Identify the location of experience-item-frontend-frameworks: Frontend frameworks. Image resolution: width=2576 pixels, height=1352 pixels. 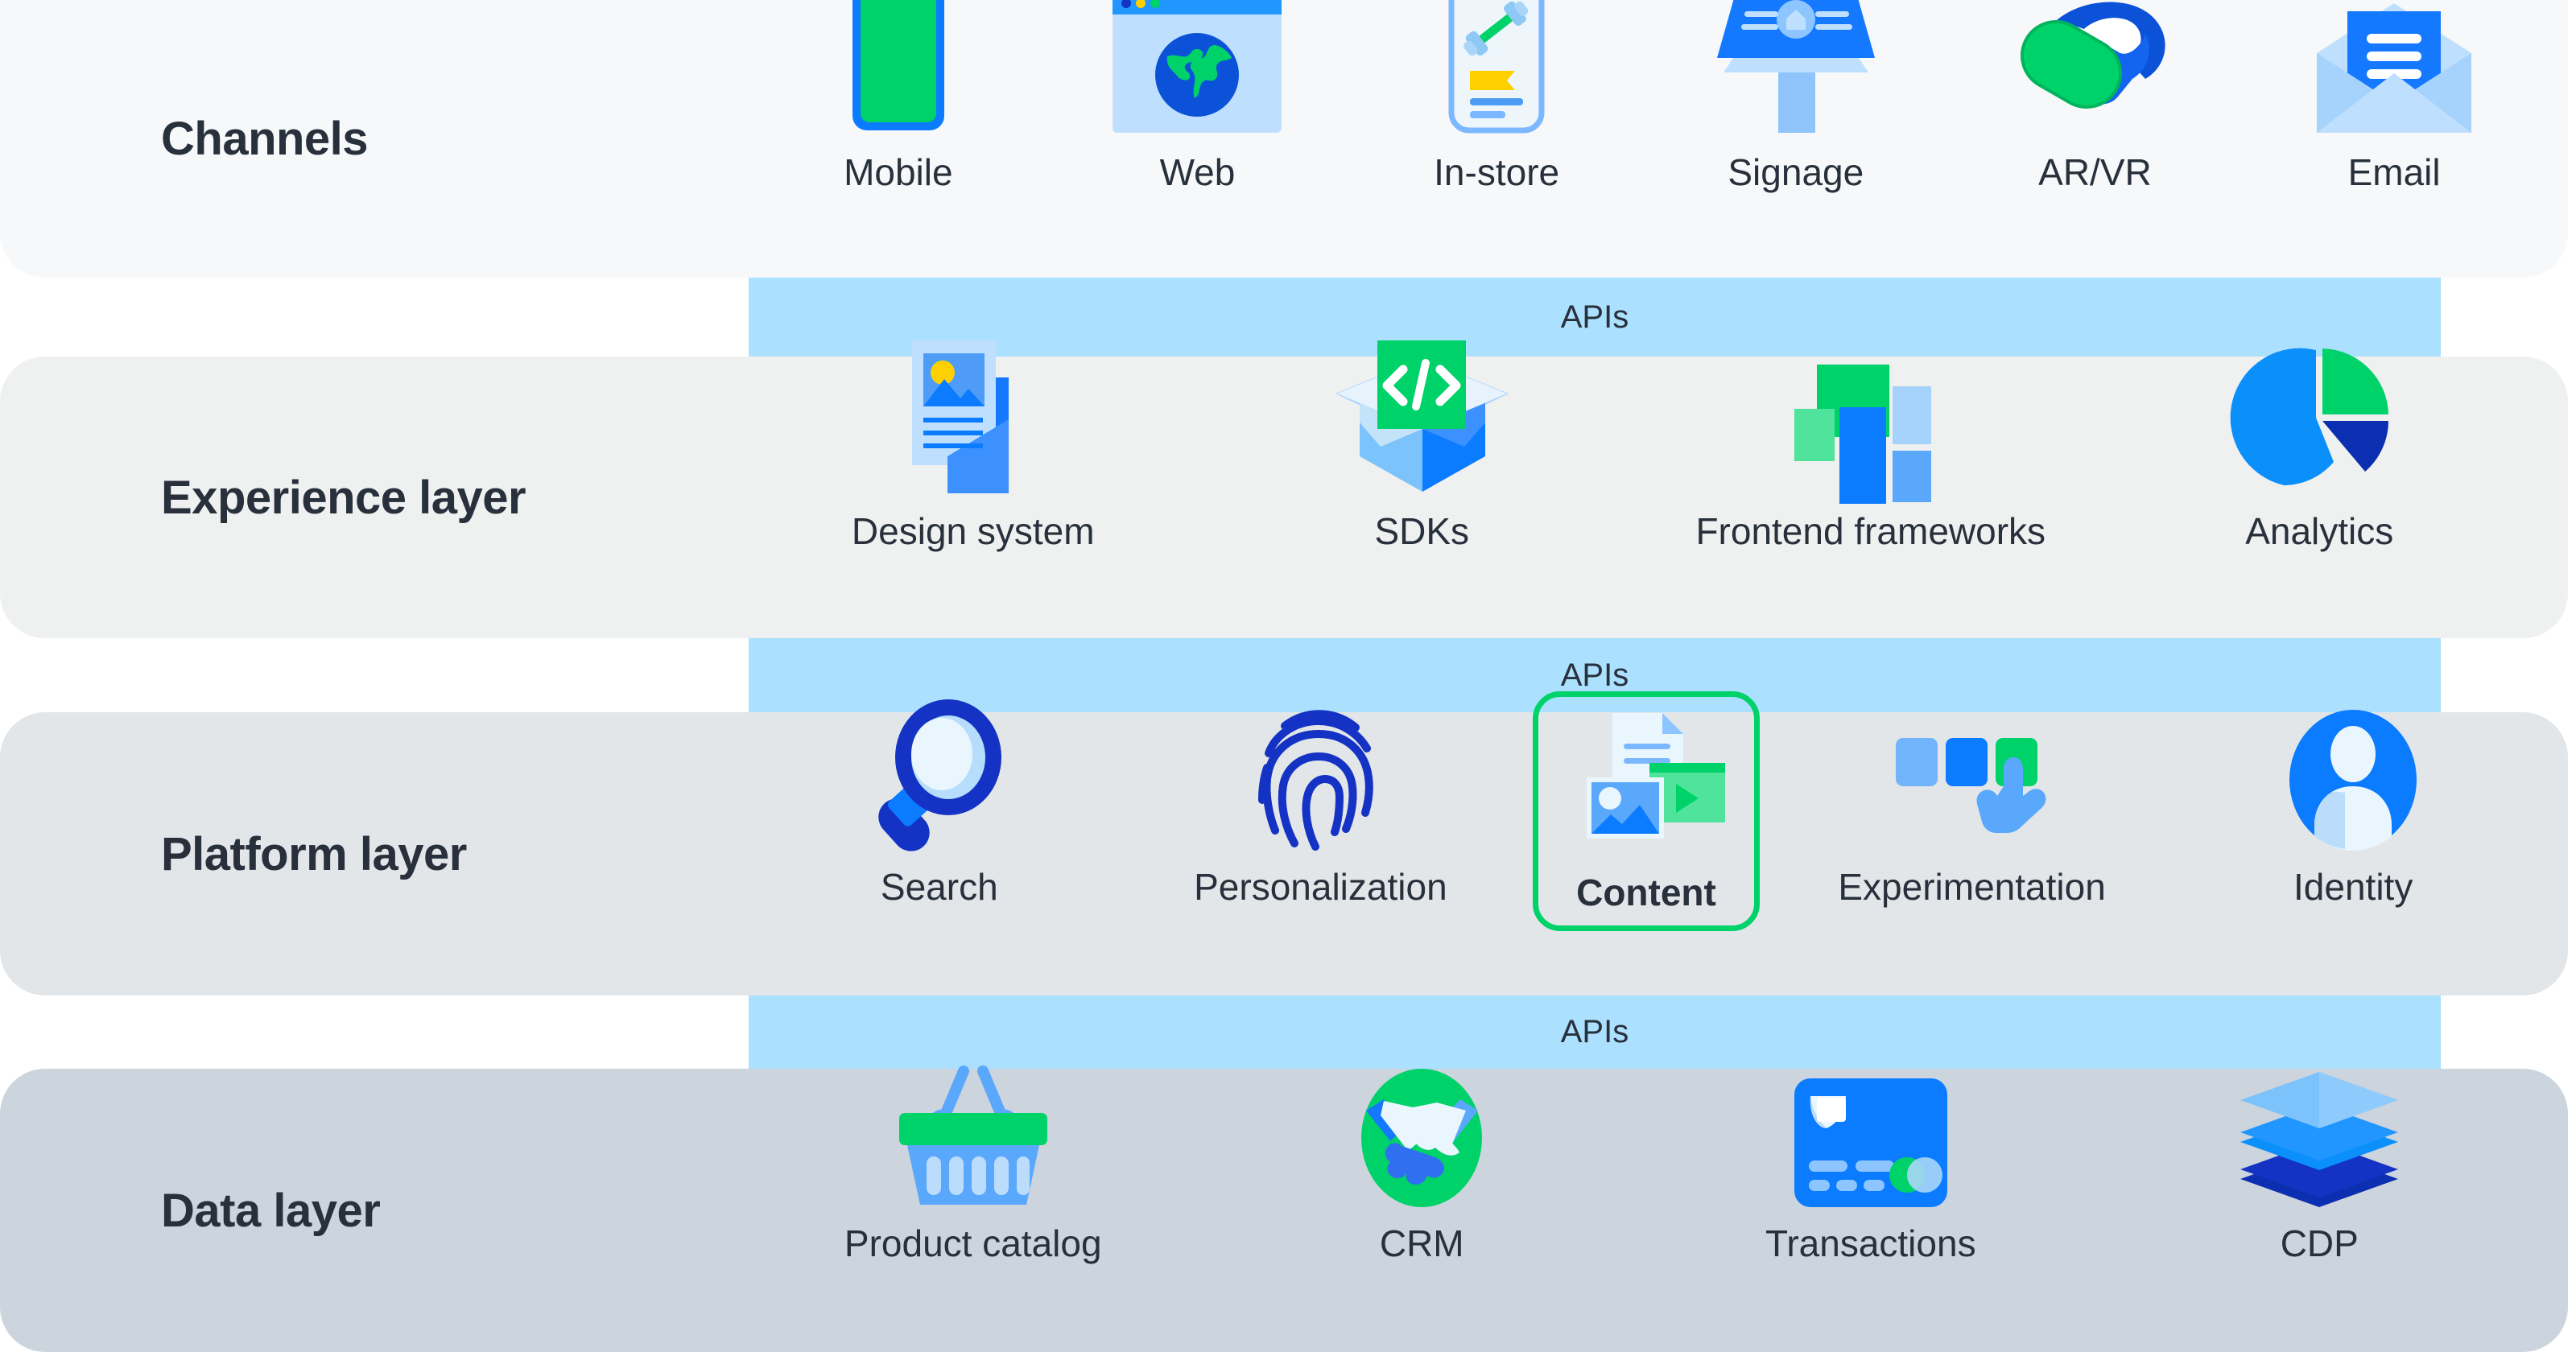
(1871, 455).